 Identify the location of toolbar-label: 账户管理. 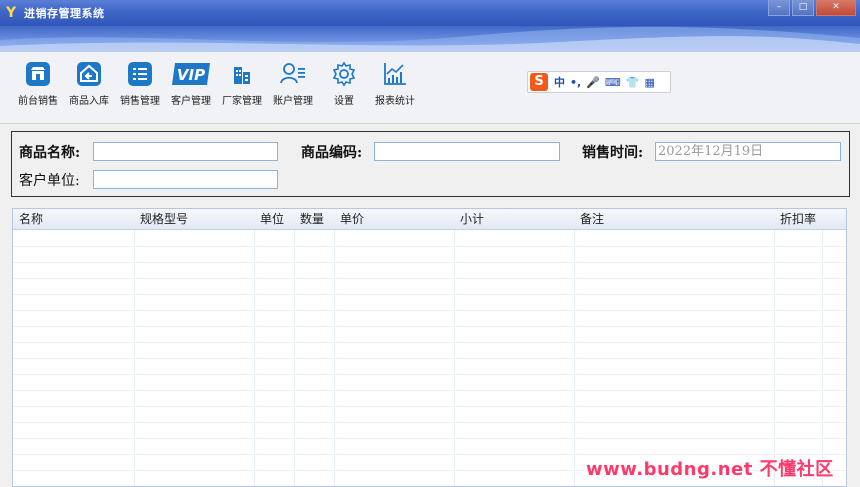
(293, 101).